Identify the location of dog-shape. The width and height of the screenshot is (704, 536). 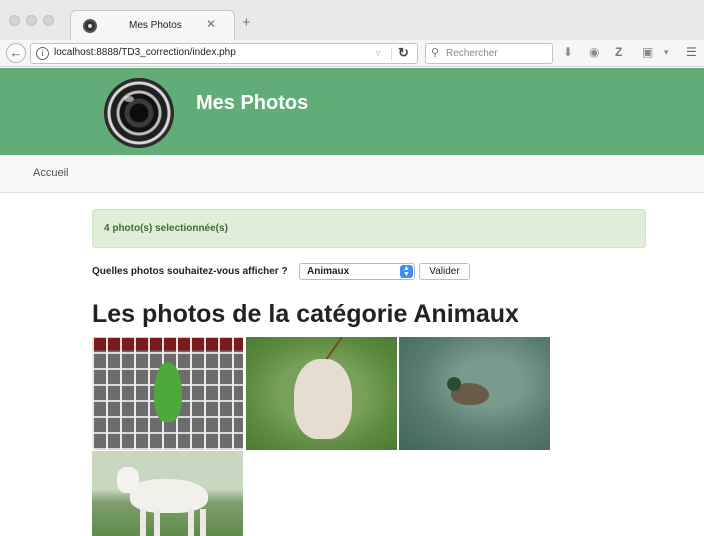
(323, 399).